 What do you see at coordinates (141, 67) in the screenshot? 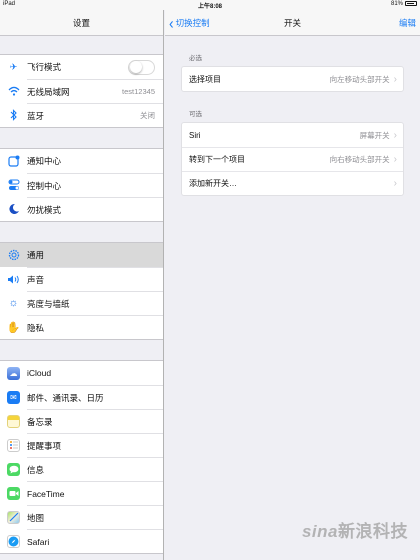
I see `airplane-mode-toggle` at bounding box center [141, 67].